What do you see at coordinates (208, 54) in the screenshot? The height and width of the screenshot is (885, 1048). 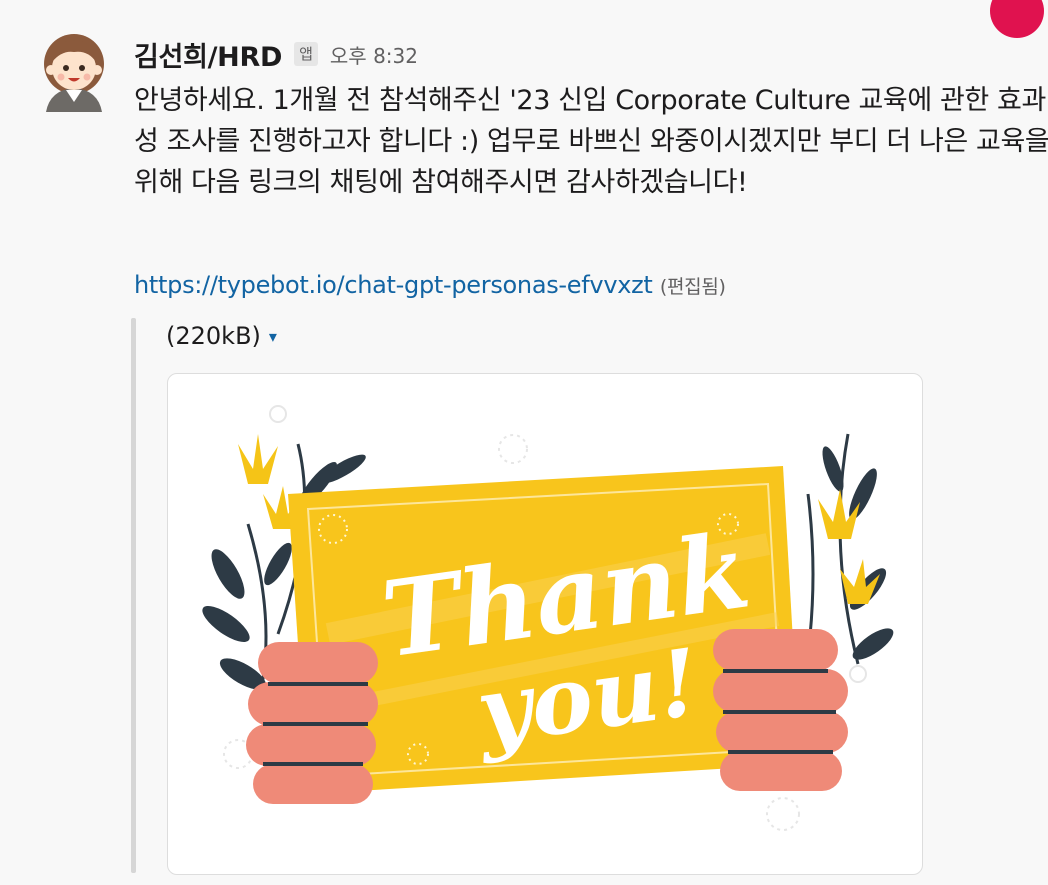 I see `sender-name: 김선희/HRD` at bounding box center [208, 54].